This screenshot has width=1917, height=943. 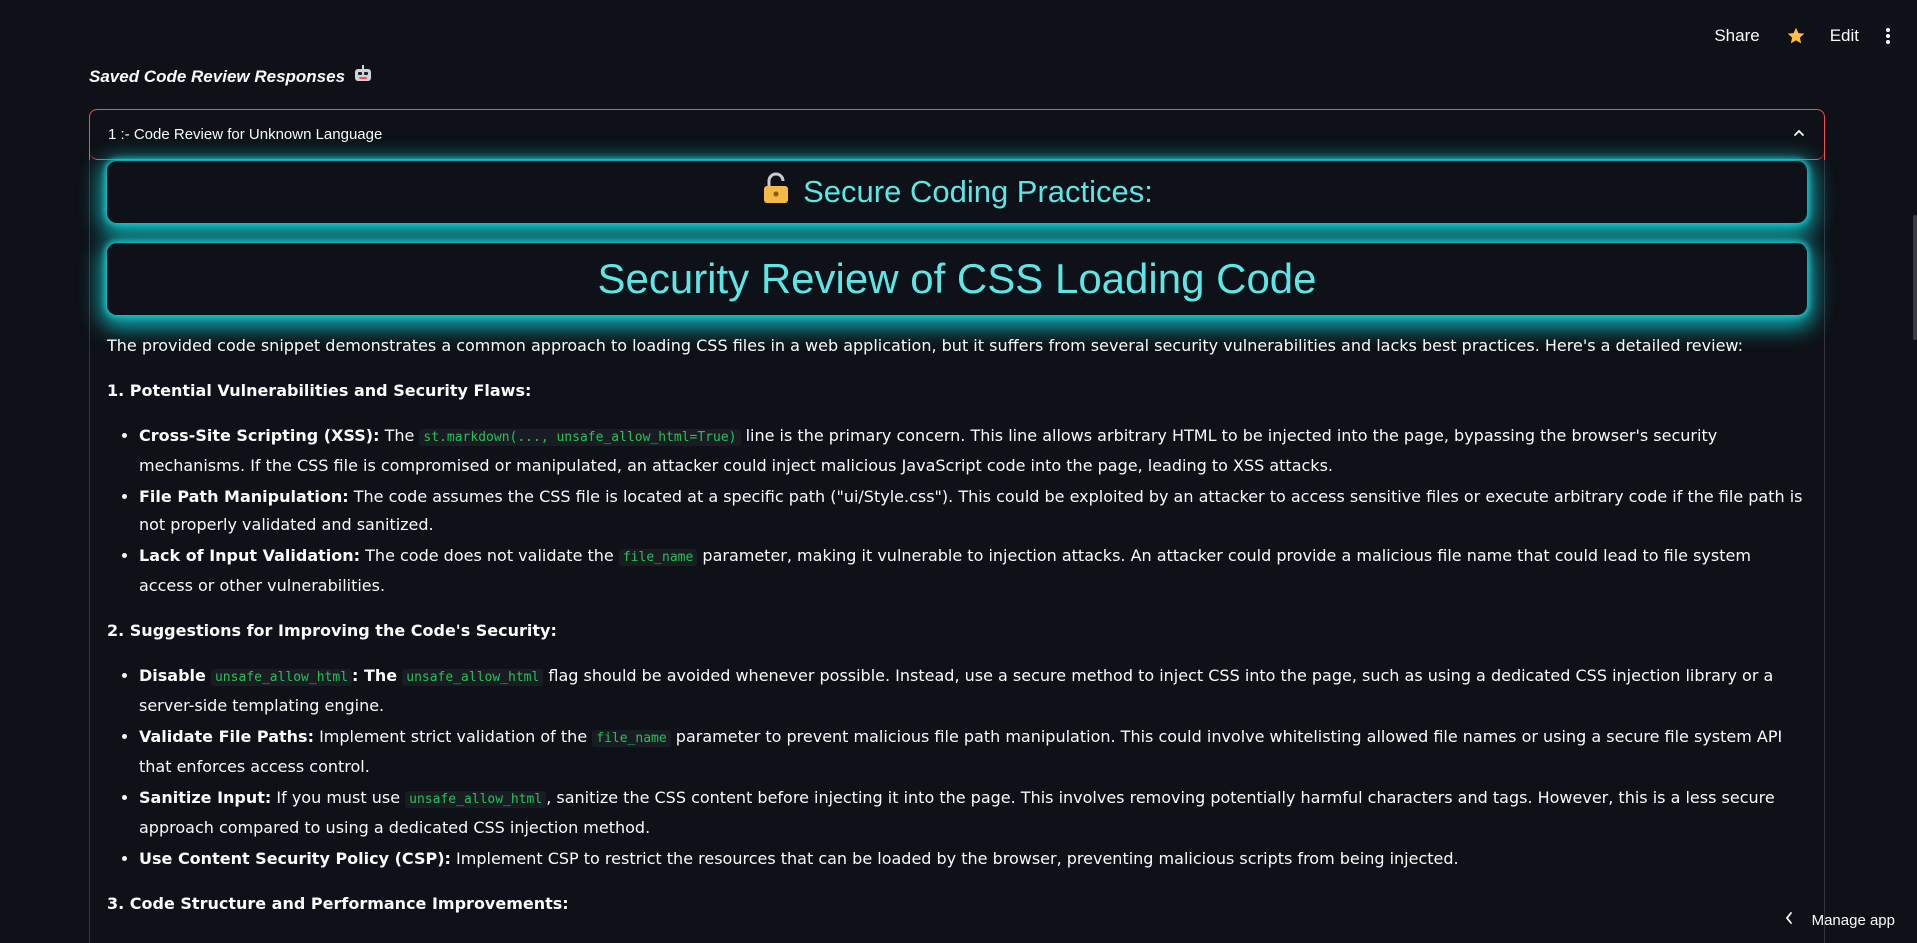 I want to click on scrollbar, so click(x=1915, y=277).